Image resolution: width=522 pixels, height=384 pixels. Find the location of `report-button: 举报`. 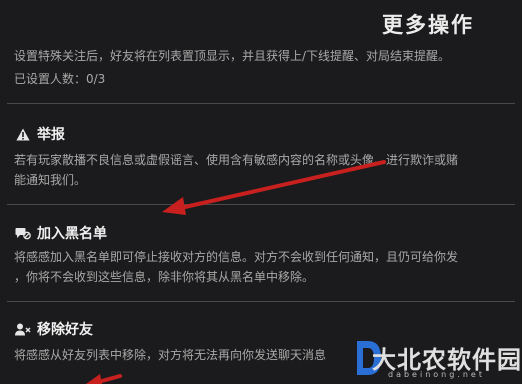

report-button: 举报 is located at coordinates (40, 134).